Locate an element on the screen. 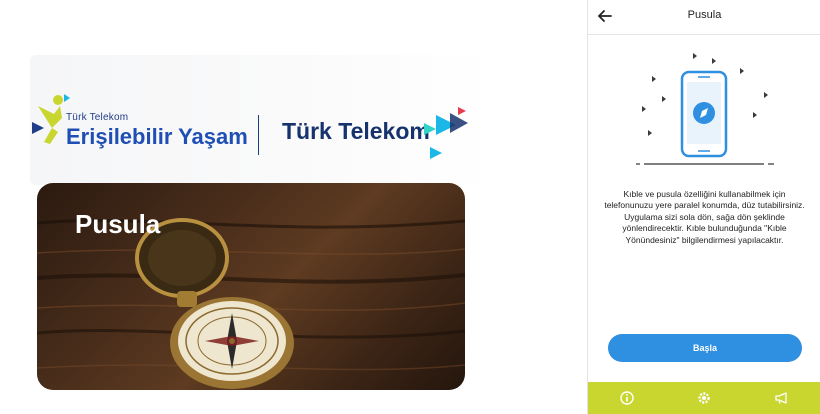  info-button is located at coordinates (627, 398).